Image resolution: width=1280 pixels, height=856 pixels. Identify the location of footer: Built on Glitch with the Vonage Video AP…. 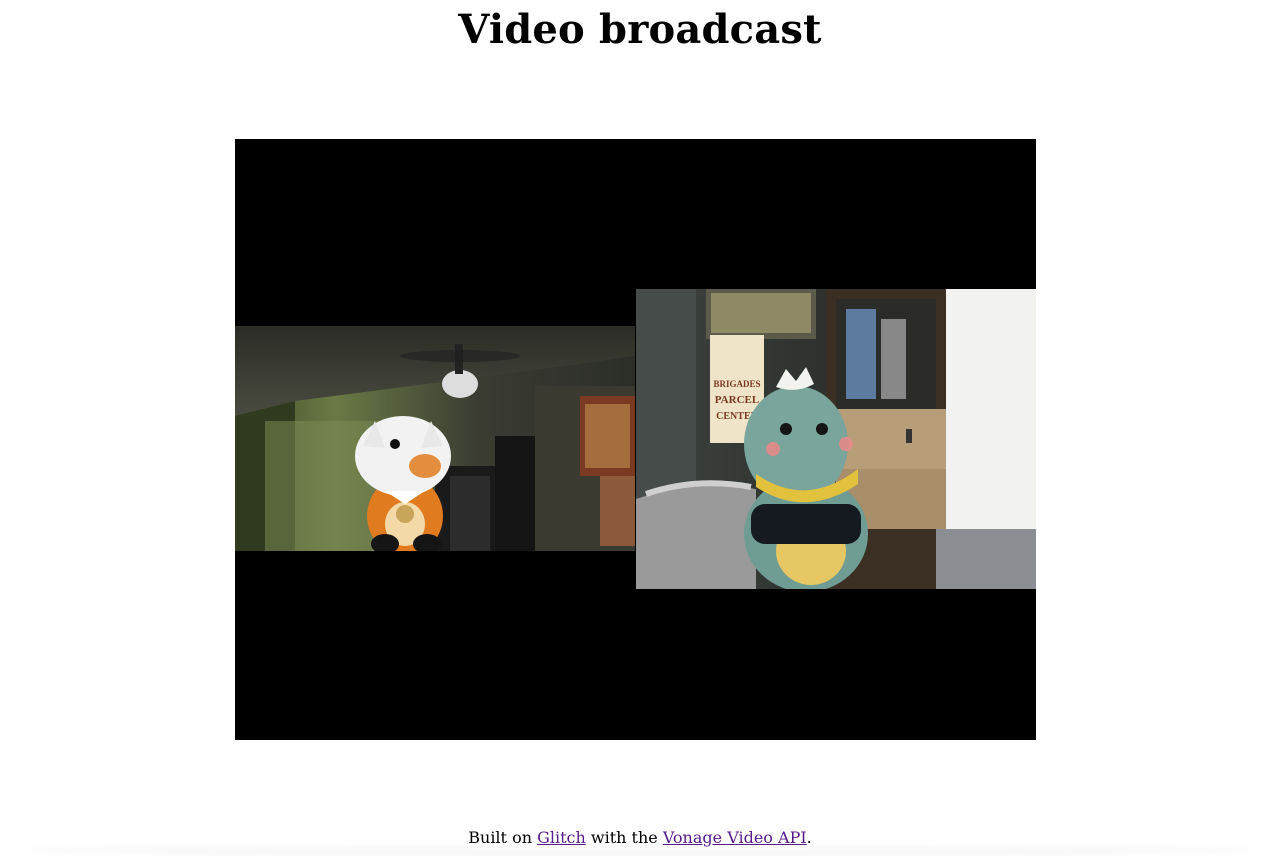
(640, 838).